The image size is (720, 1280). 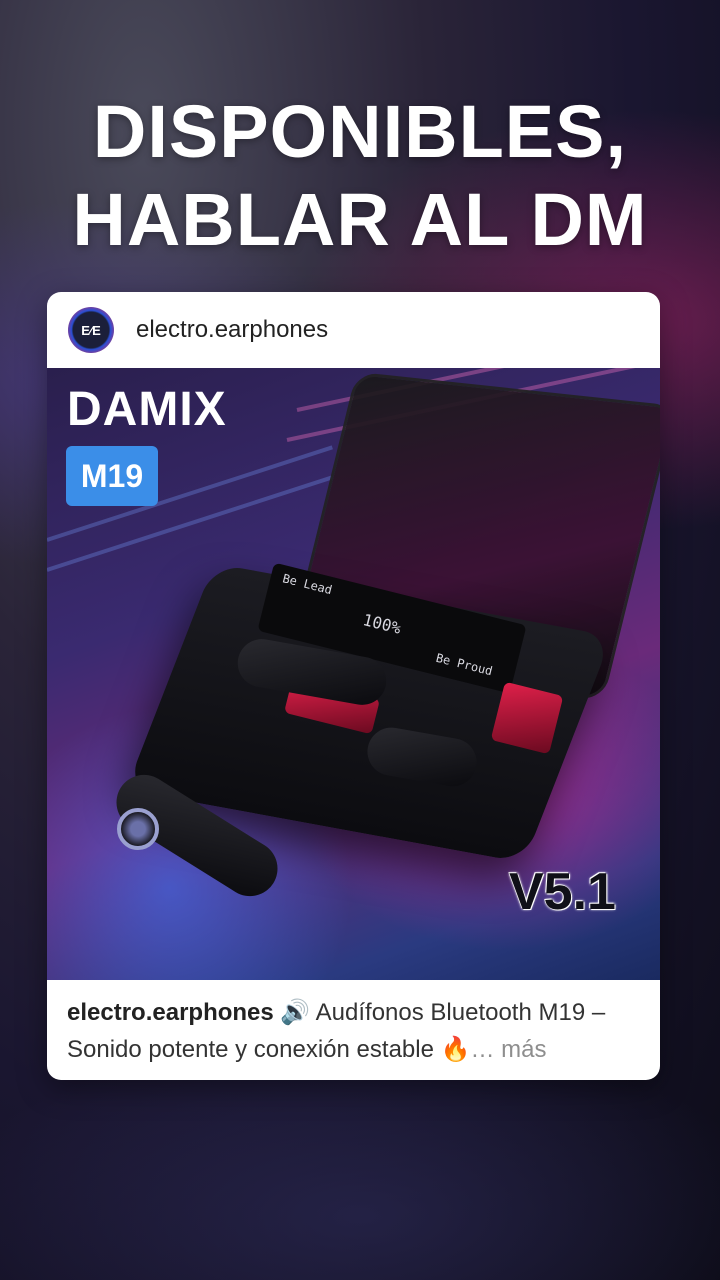 I want to click on avatar-logo-text: E⁄E, so click(x=91, y=330).